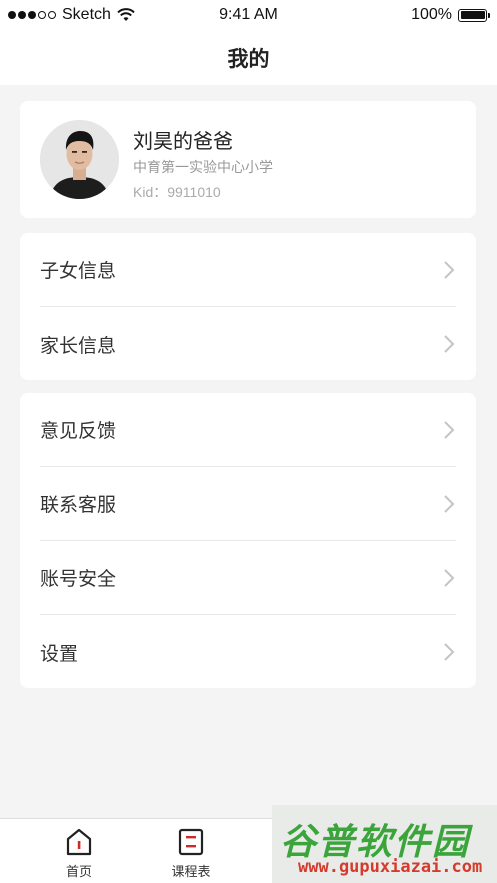 The height and width of the screenshot is (883, 497). I want to click on nav-bar: 我的, so click(248, 57).